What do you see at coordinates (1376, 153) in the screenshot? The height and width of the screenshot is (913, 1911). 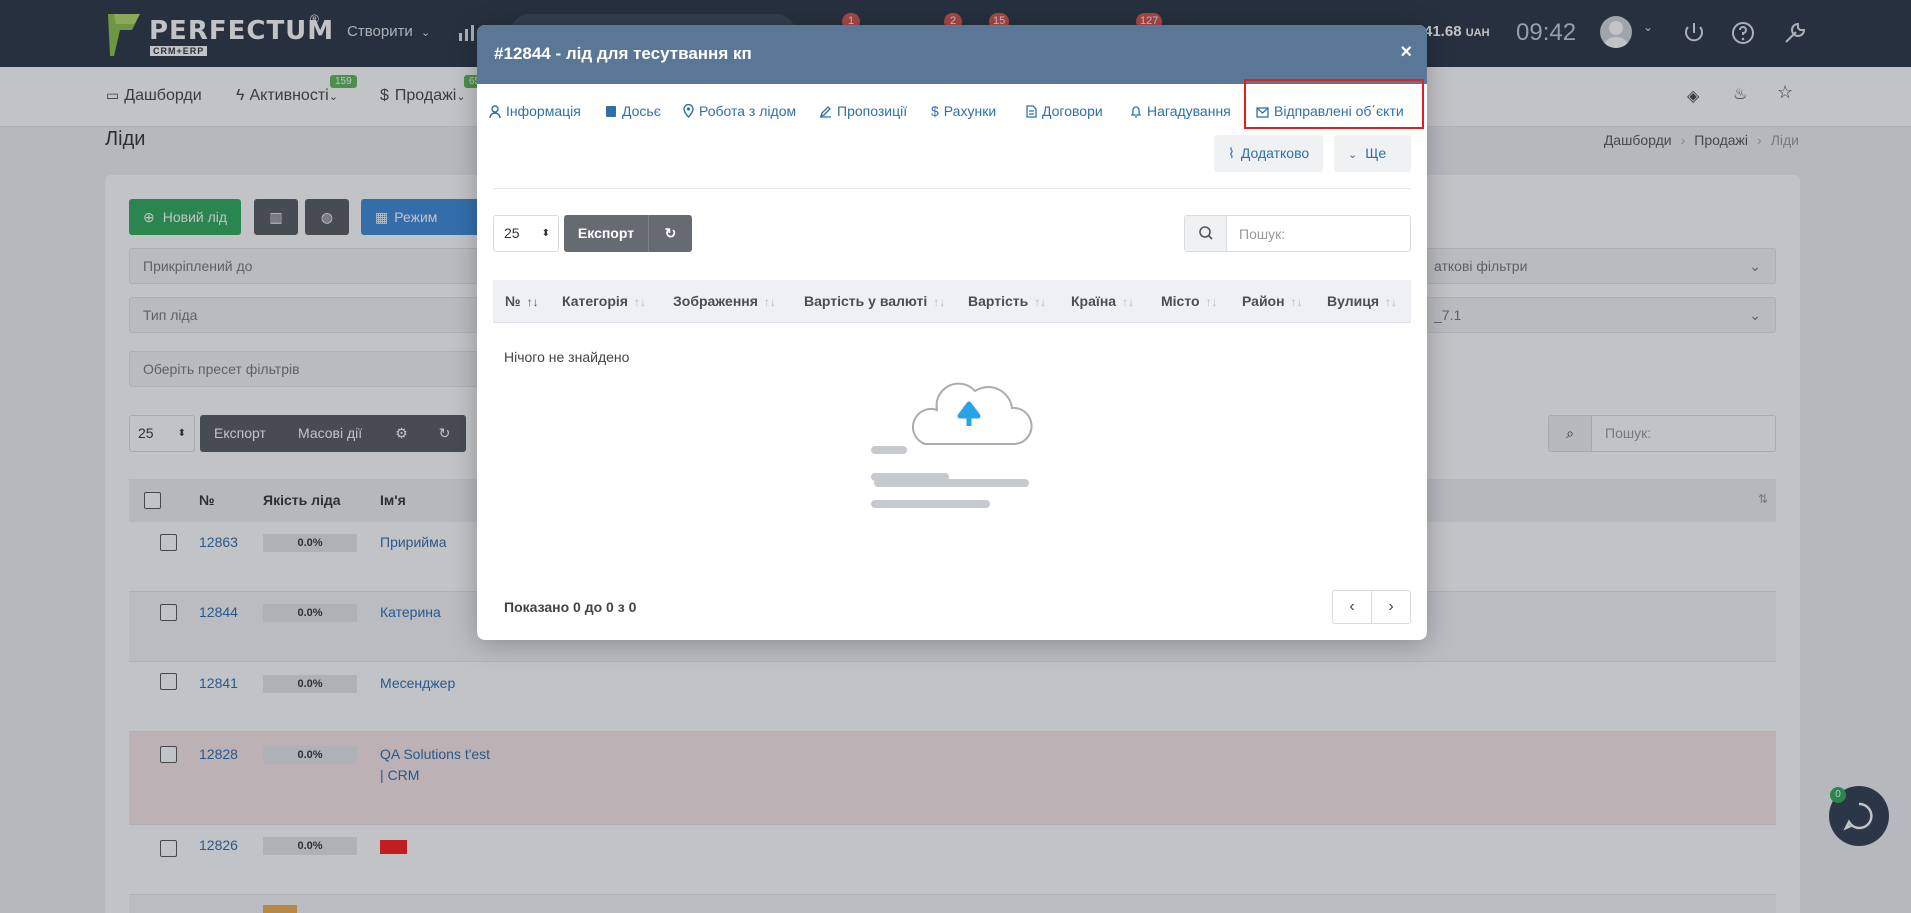 I see `more-button-label: Ще` at bounding box center [1376, 153].